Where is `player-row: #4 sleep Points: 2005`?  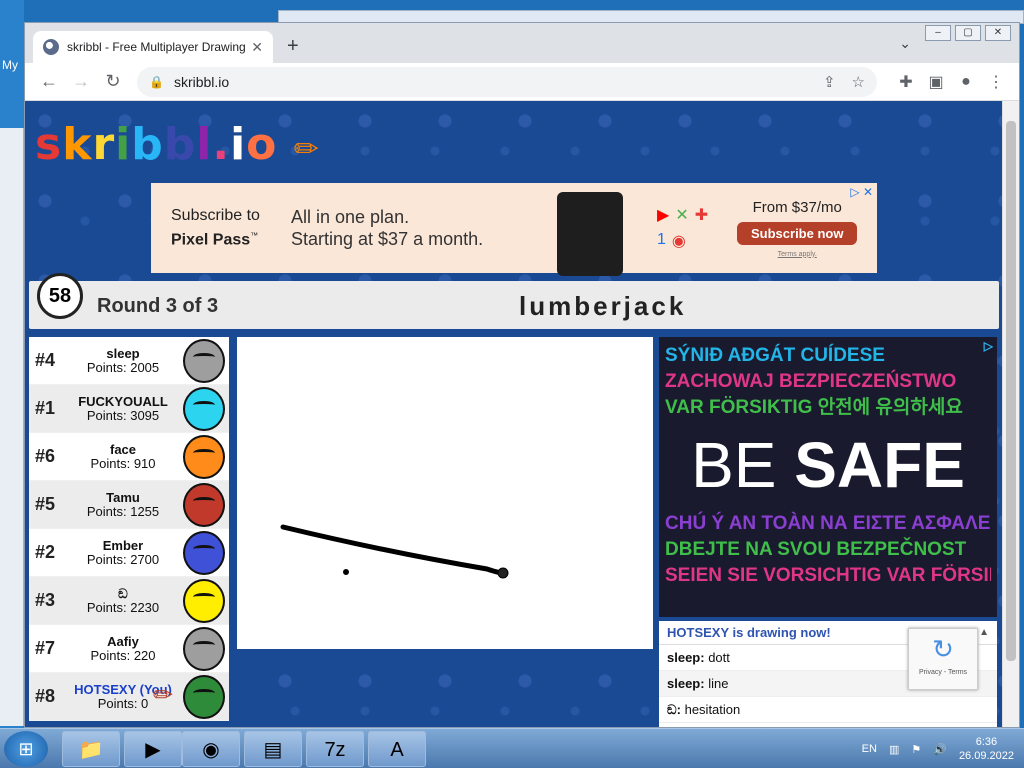 player-row: #4 sleep Points: 2005 is located at coordinates (129, 361).